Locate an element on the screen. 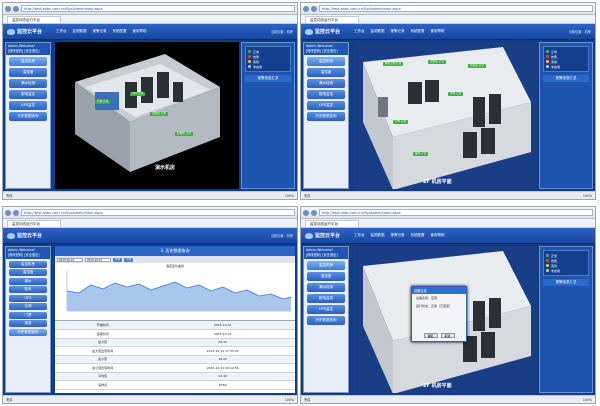 This screenshot has width=600, height=406. device-label: 漏水 正常 is located at coordinates (421, 154).